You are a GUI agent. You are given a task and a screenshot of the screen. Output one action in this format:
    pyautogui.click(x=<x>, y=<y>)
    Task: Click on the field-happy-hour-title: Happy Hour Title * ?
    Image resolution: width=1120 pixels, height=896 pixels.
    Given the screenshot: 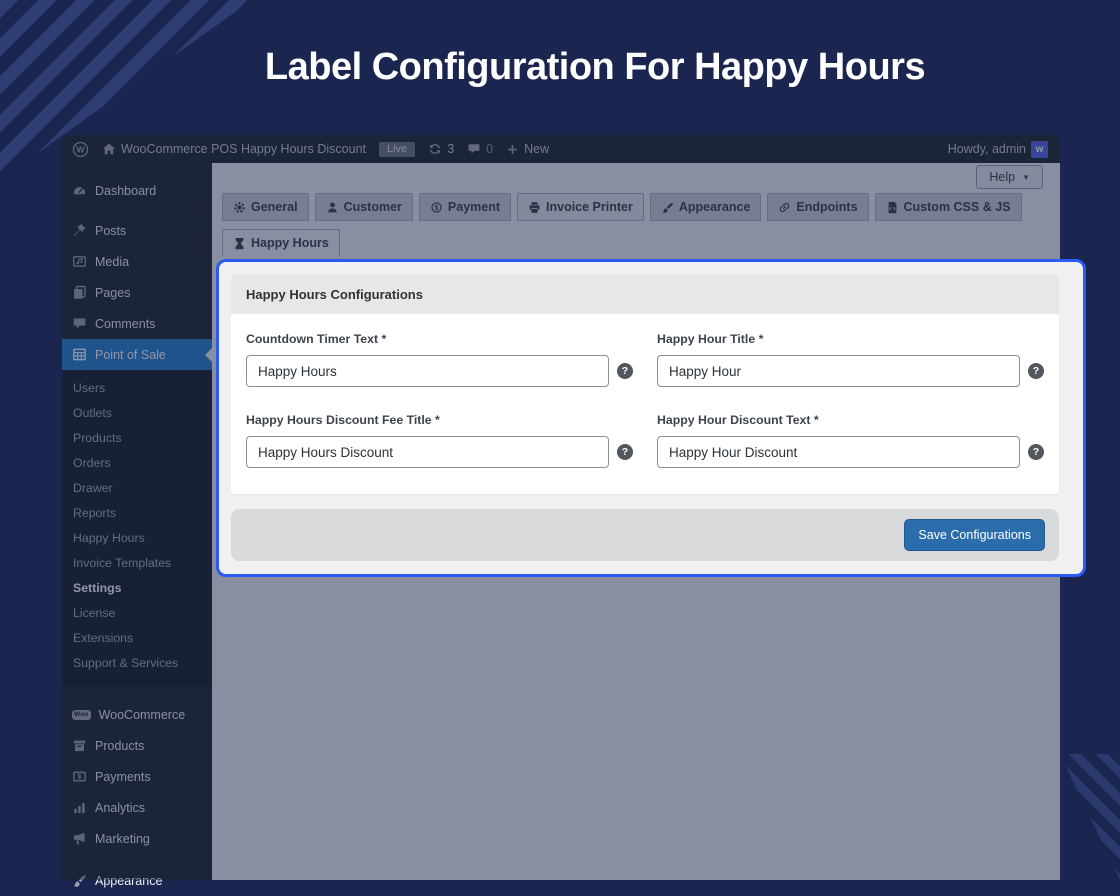 What is the action you would take?
    pyautogui.click(x=850, y=359)
    